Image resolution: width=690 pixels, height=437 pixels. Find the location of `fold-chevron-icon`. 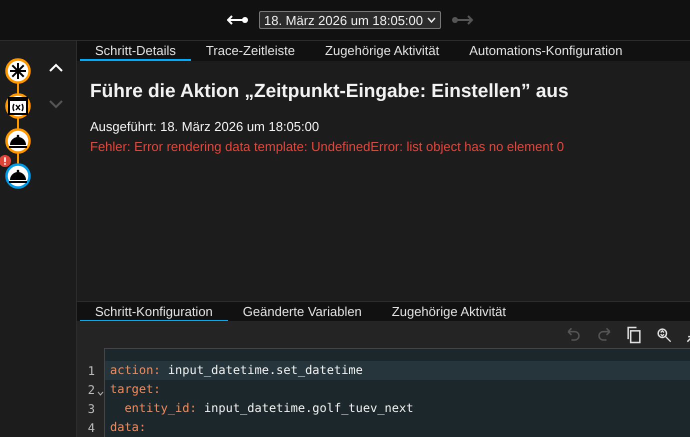

fold-chevron-icon is located at coordinates (100, 393).